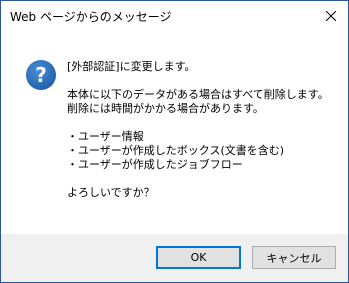  Describe the element at coordinates (174, 16) in the screenshot. I see `title-bar: Web ページからのメッセージ` at that location.